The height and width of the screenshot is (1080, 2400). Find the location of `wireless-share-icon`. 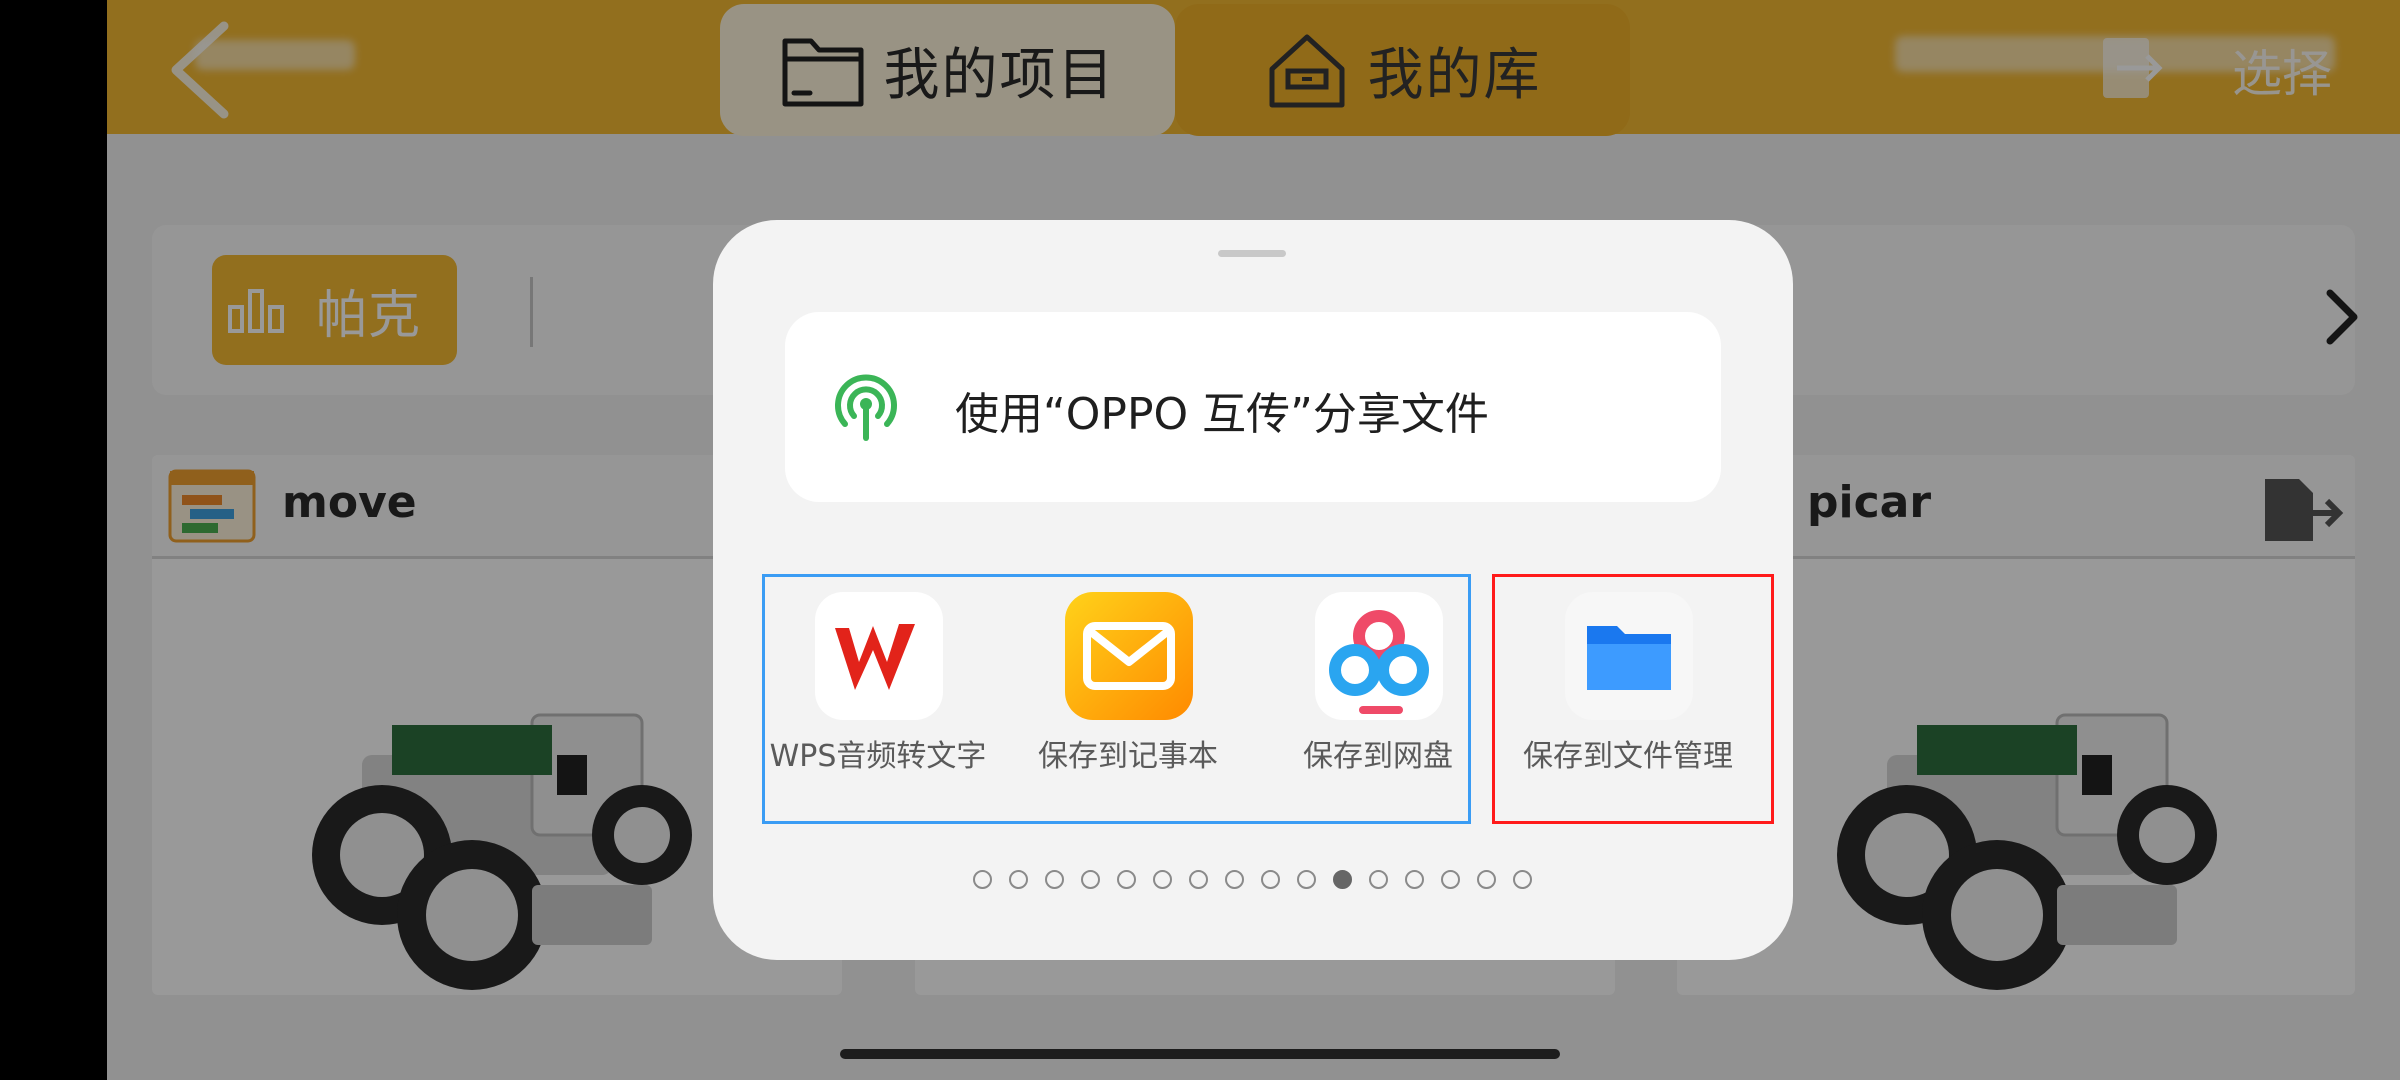

wireless-share-icon is located at coordinates (866, 407).